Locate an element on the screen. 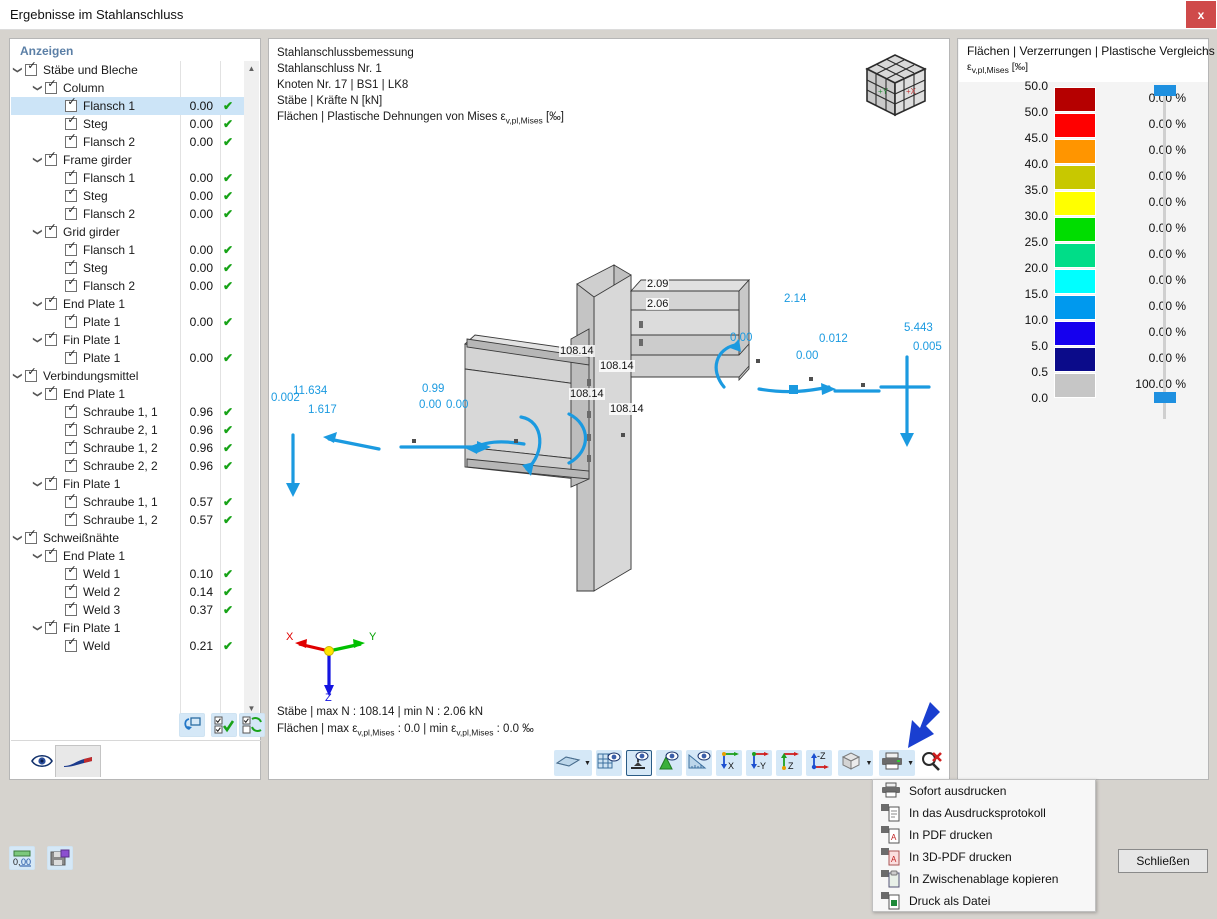  tree-row: ❯Verbindungsmittel is located at coordinates (128, 375).